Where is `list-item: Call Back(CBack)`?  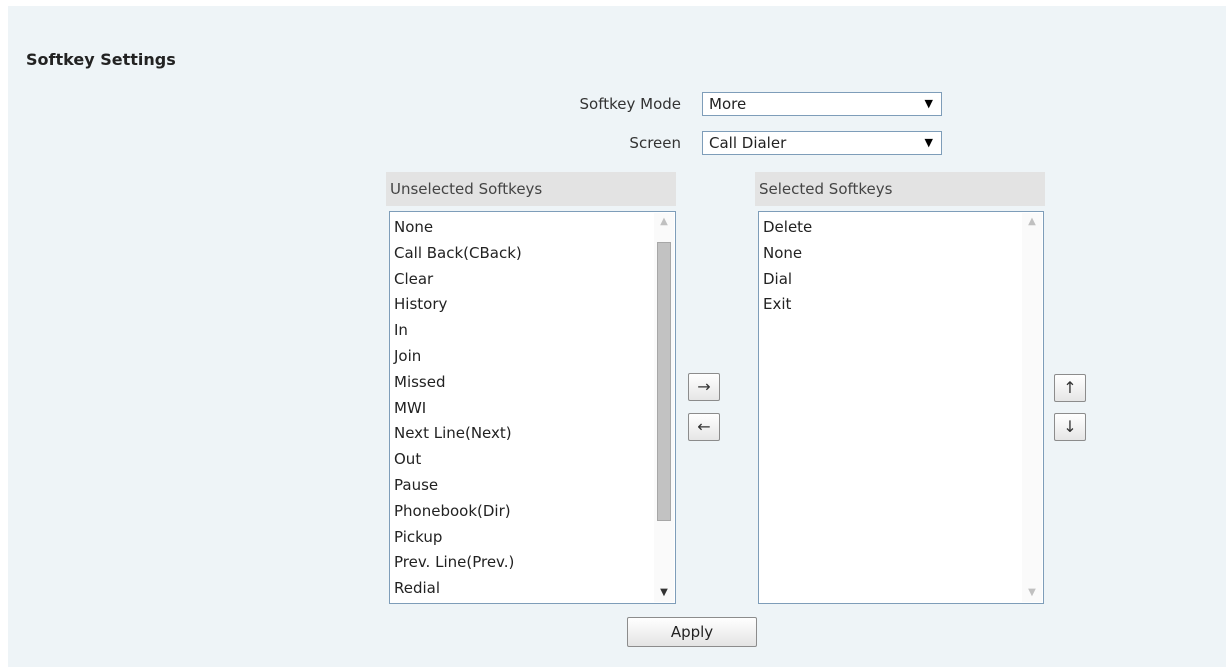 list-item: Call Back(CBack) is located at coordinates (458, 254).